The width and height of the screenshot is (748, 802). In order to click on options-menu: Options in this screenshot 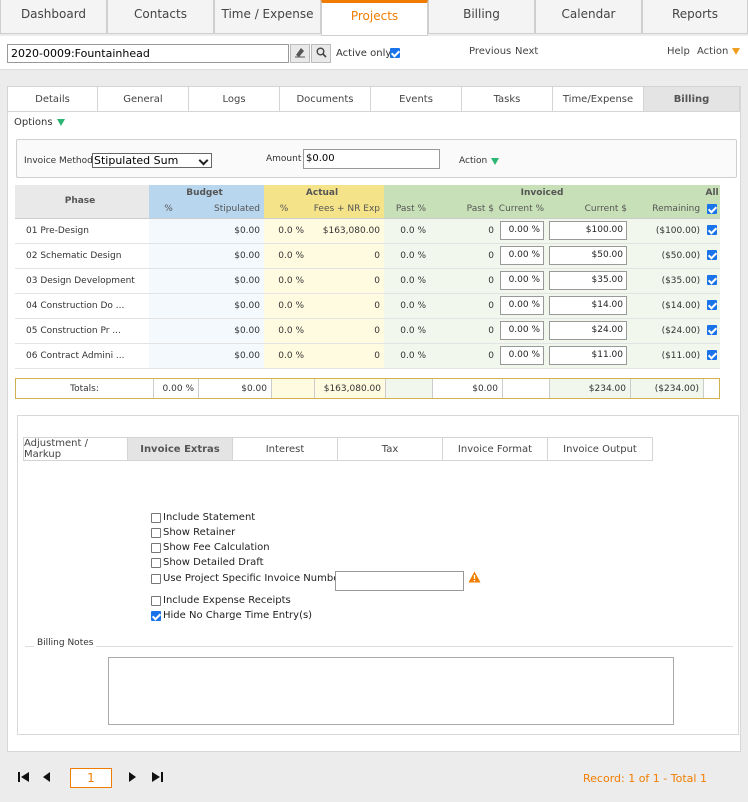, I will do `click(39, 122)`.